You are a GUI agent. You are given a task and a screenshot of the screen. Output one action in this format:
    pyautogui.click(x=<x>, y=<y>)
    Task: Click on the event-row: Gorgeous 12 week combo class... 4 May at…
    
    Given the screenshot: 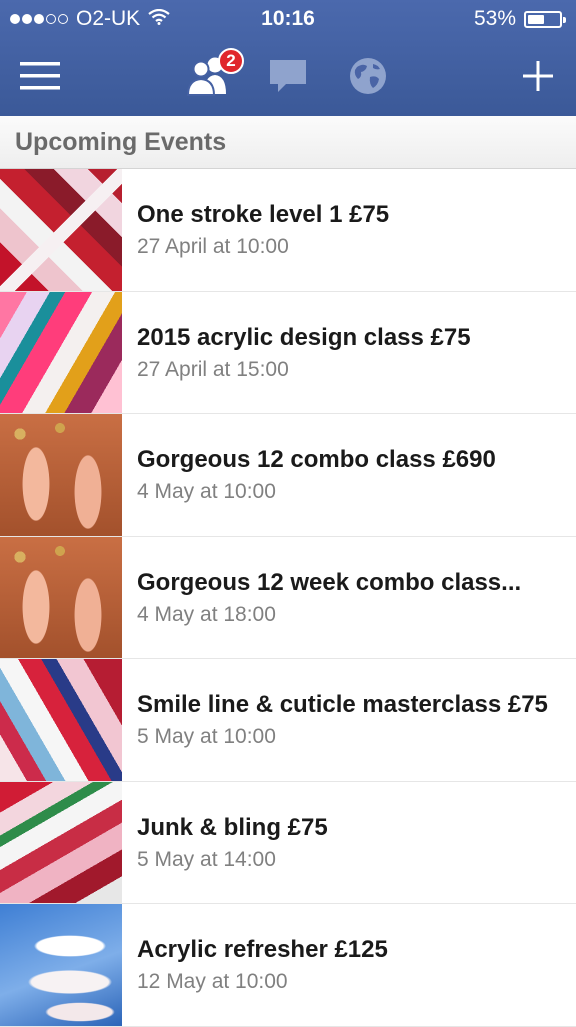 What is the action you would take?
    pyautogui.click(x=288, y=597)
    